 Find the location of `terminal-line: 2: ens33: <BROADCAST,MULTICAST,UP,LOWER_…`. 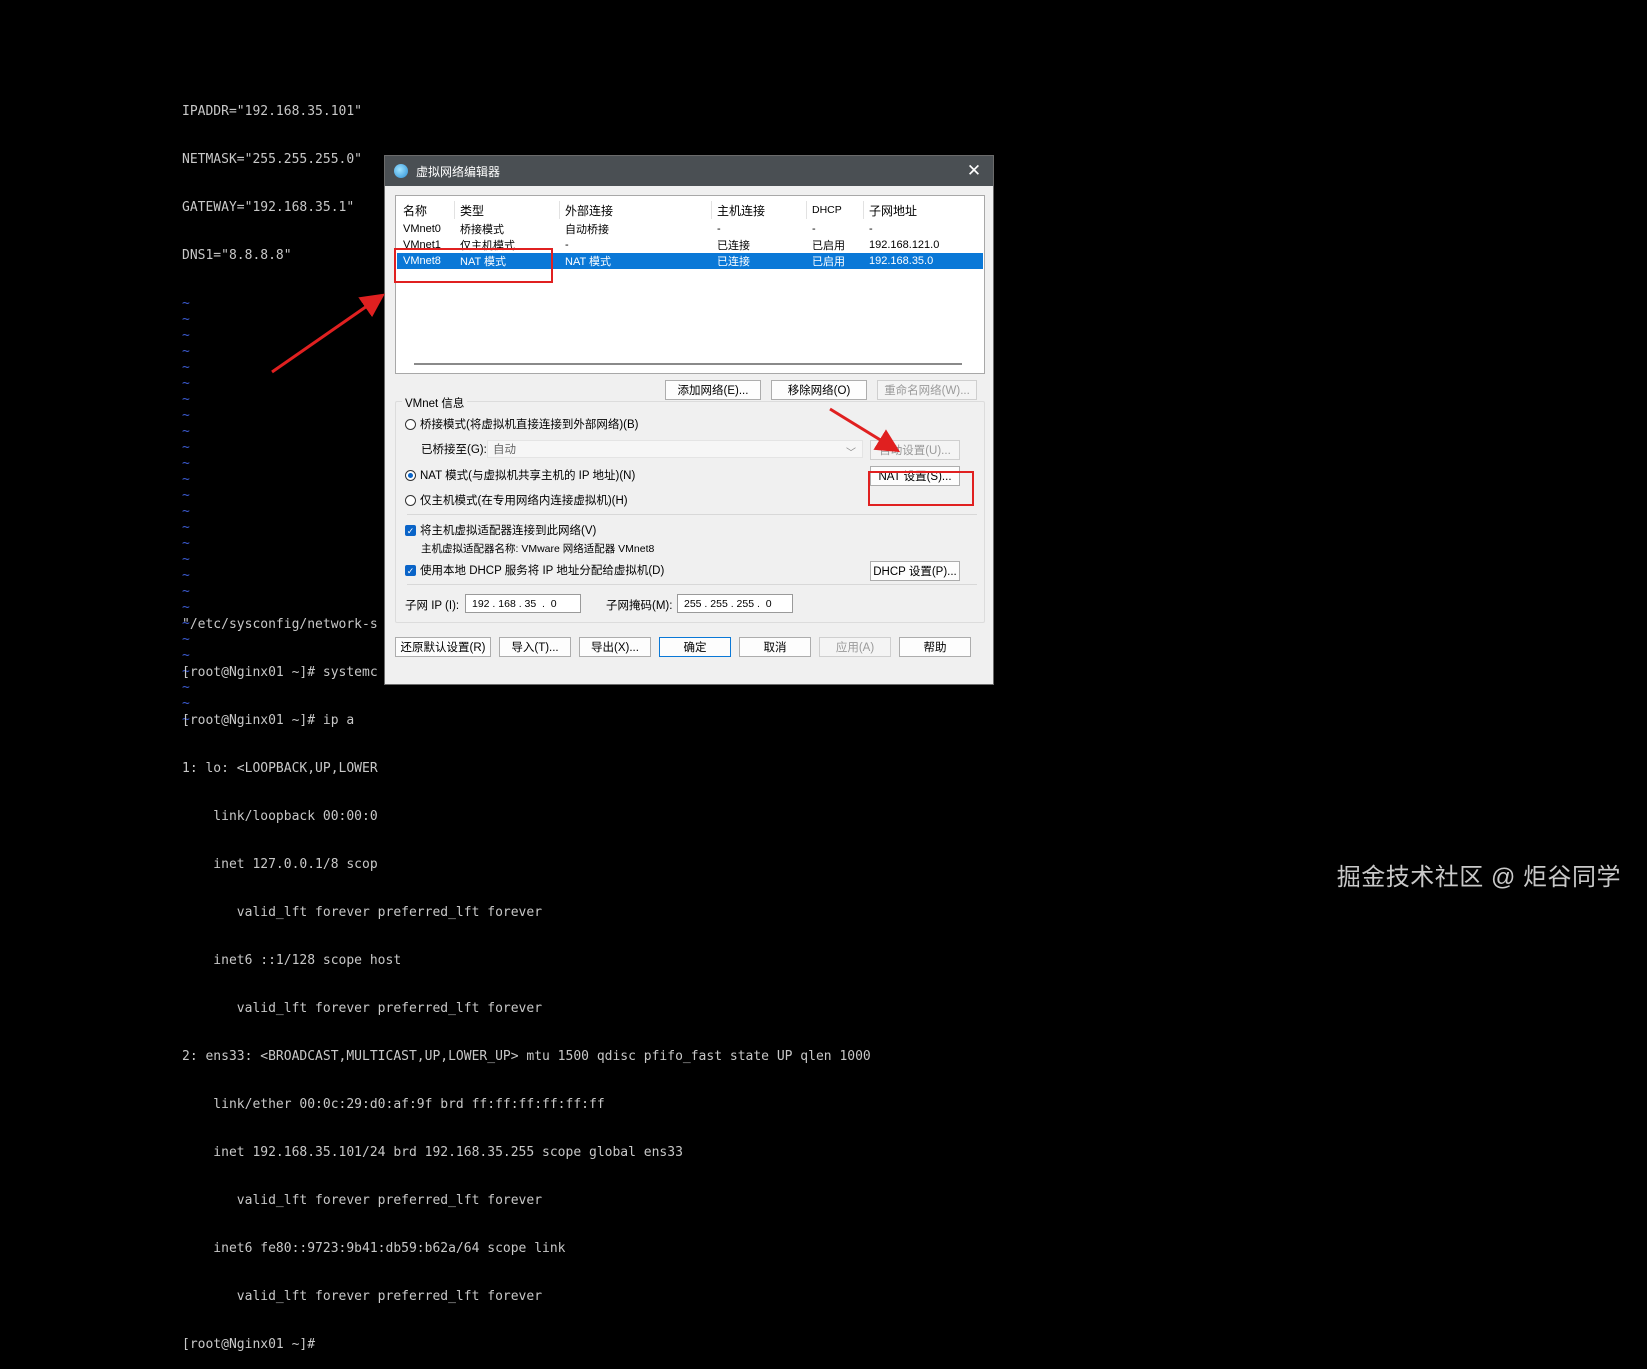

terminal-line: 2: ens33: <BROADCAST,MULTICAST,UP,LOWER_… is located at coordinates (526, 1056).